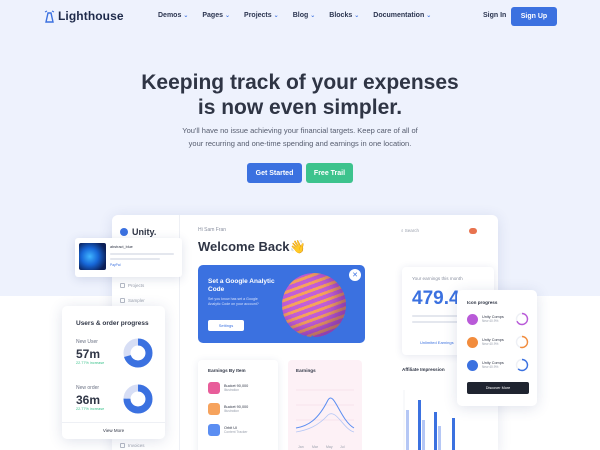 This screenshot has width=600, height=450. I want to click on earnings-link: Unlimited Earnings, so click(437, 342).